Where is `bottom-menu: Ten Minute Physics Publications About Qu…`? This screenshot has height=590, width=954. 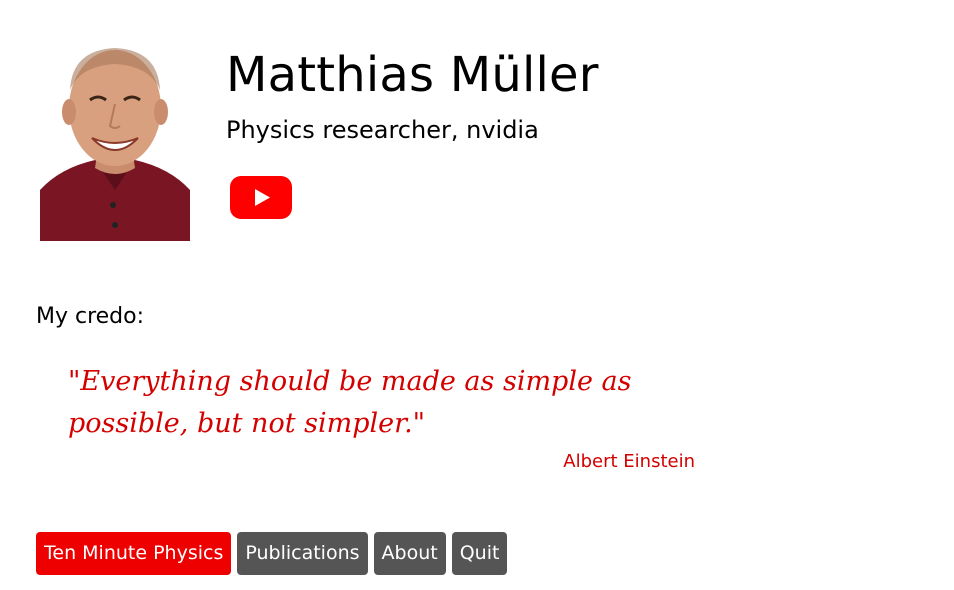
bottom-menu: Ten Minute Physics Publications About Qu… is located at coordinates (272, 553).